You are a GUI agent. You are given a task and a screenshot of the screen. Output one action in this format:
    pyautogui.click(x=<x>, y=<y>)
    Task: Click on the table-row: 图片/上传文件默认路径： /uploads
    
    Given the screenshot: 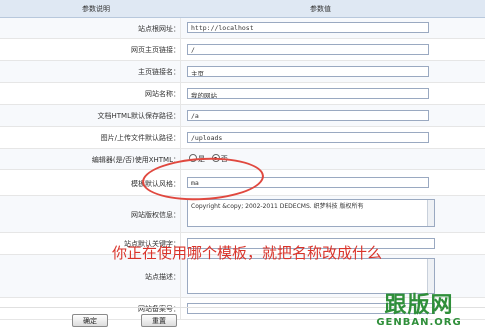 What is the action you would take?
    pyautogui.click(x=242, y=138)
    